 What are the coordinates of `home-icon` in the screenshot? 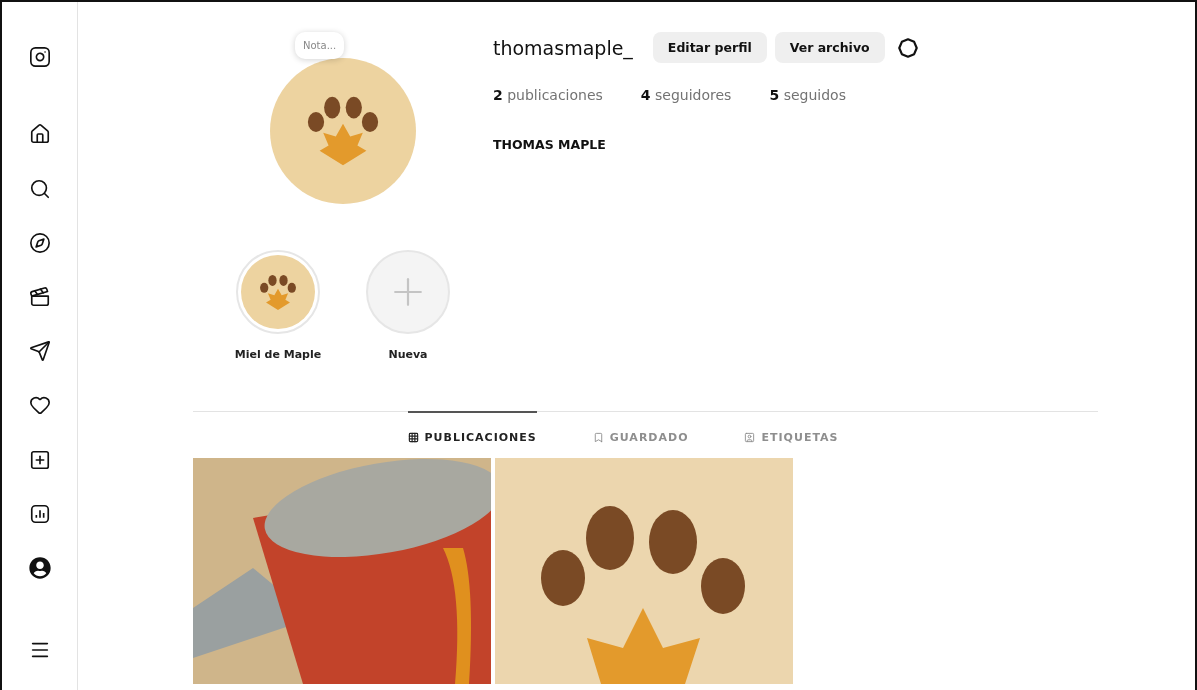 It's located at (39, 134).